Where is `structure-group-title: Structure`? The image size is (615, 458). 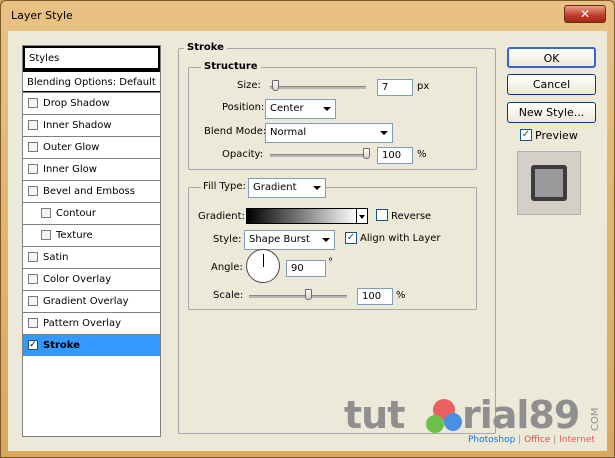 structure-group-title: Structure is located at coordinates (231, 66).